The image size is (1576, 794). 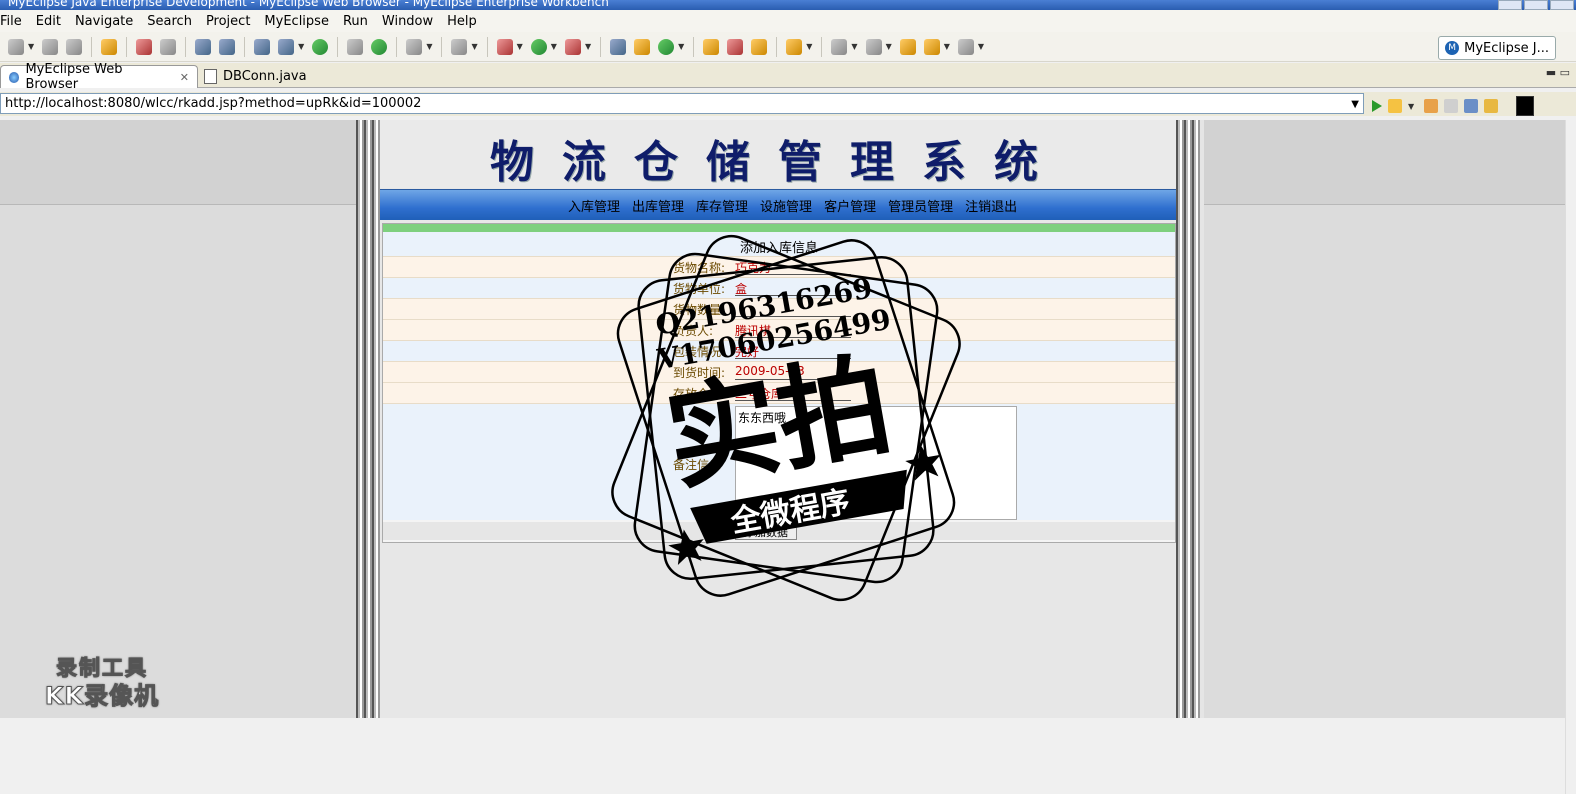 I want to click on nav-admins: 管理员管理, so click(x=920, y=205).